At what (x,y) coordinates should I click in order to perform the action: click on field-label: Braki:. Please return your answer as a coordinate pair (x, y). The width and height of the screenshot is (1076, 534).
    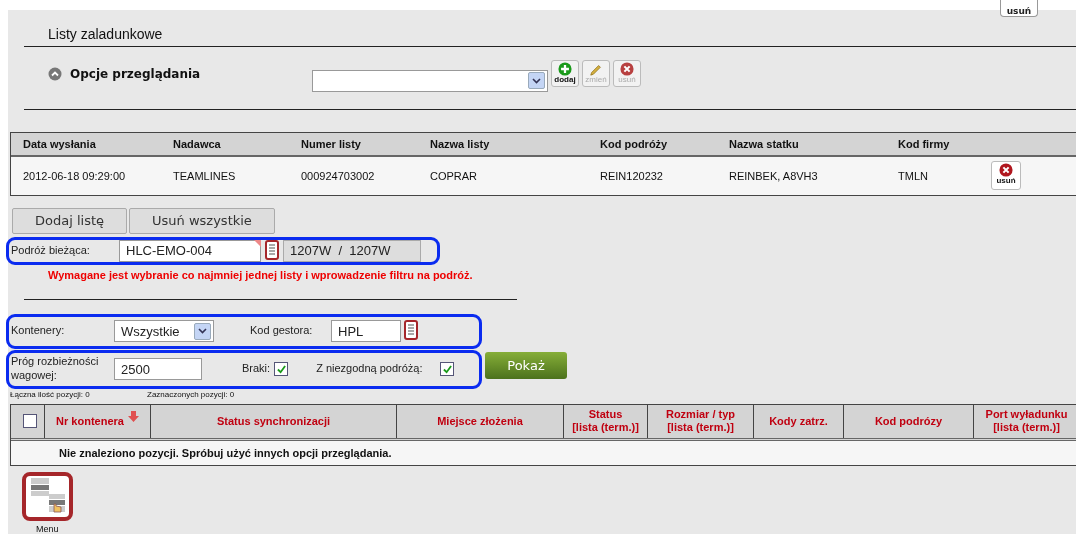
    Looking at the image, I should click on (256, 369).